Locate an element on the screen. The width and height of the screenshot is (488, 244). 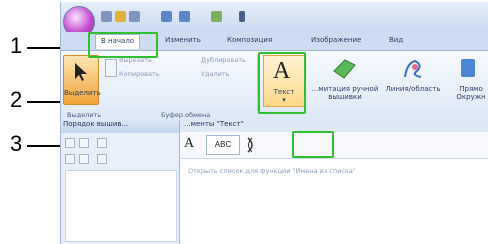
panel-list is located at coordinates (121, 206).